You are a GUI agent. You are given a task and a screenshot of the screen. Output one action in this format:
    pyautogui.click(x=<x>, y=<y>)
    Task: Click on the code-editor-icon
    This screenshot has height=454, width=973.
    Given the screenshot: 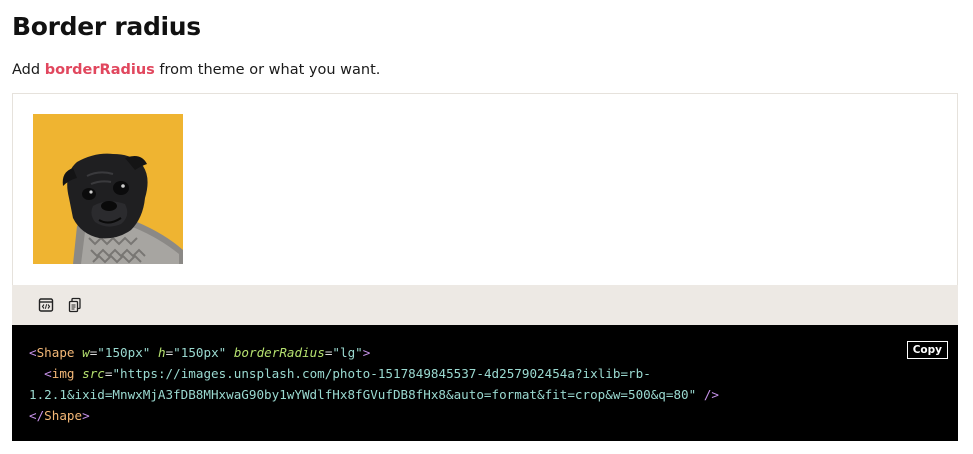 What is the action you would take?
    pyautogui.click(x=46, y=305)
    